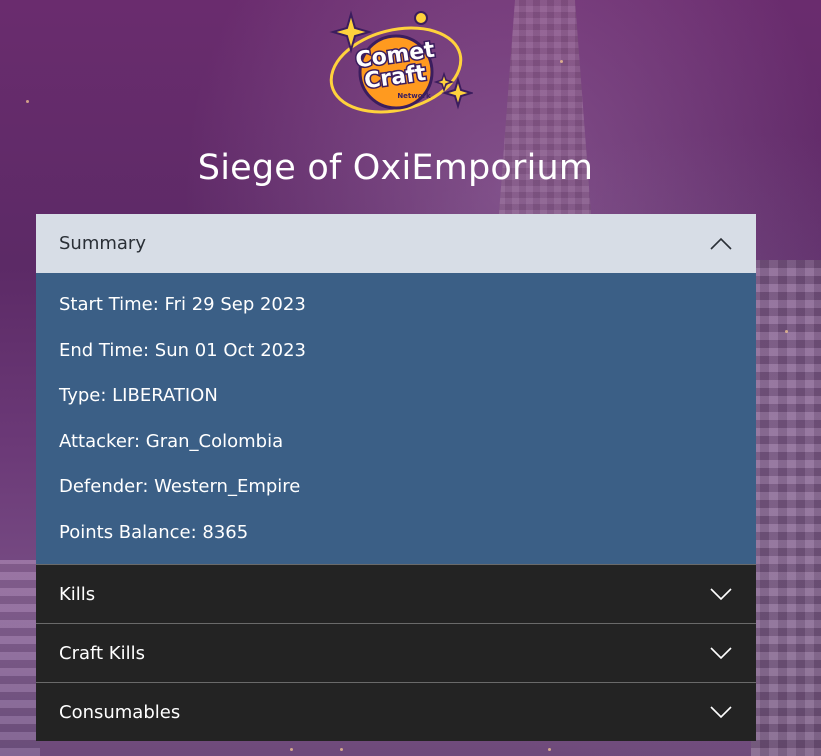 The width and height of the screenshot is (821, 756). What do you see at coordinates (396, 711) in the screenshot?
I see `consumables-accordion-header: Consumables` at bounding box center [396, 711].